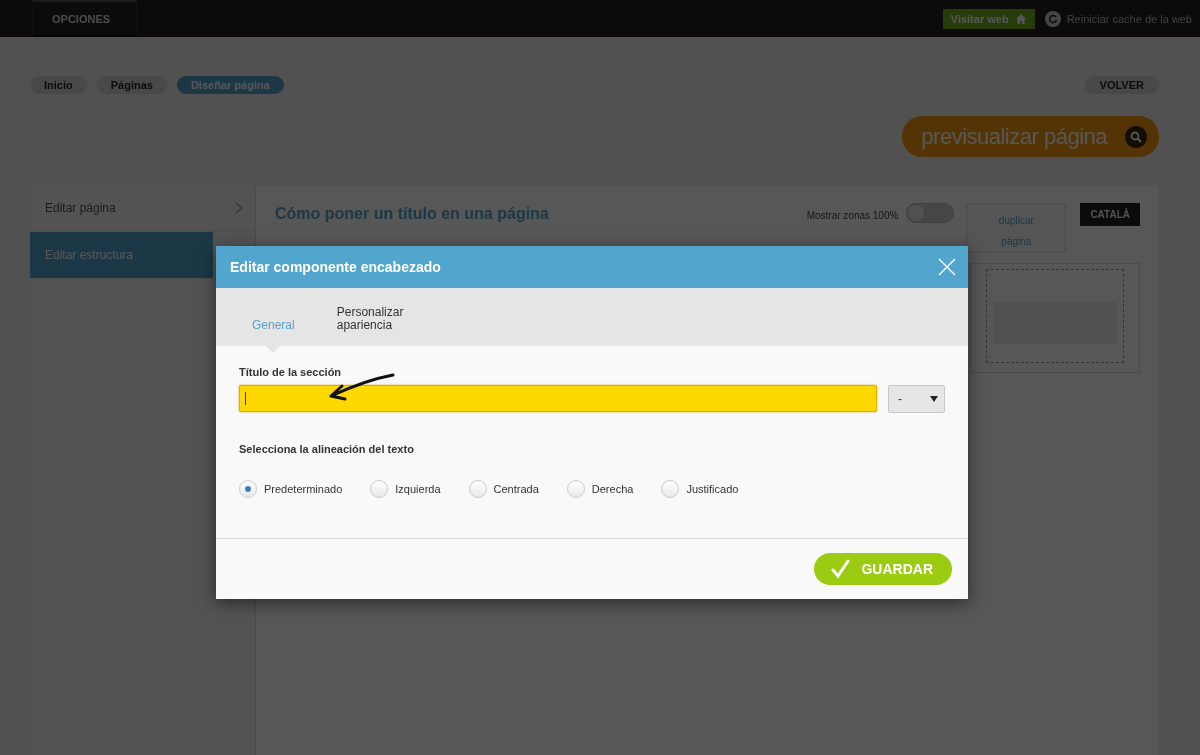  What do you see at coordinates (934, 399) in the screenshot?
I see `dropdown-arrow-icon` at bounding box center [934, 399].